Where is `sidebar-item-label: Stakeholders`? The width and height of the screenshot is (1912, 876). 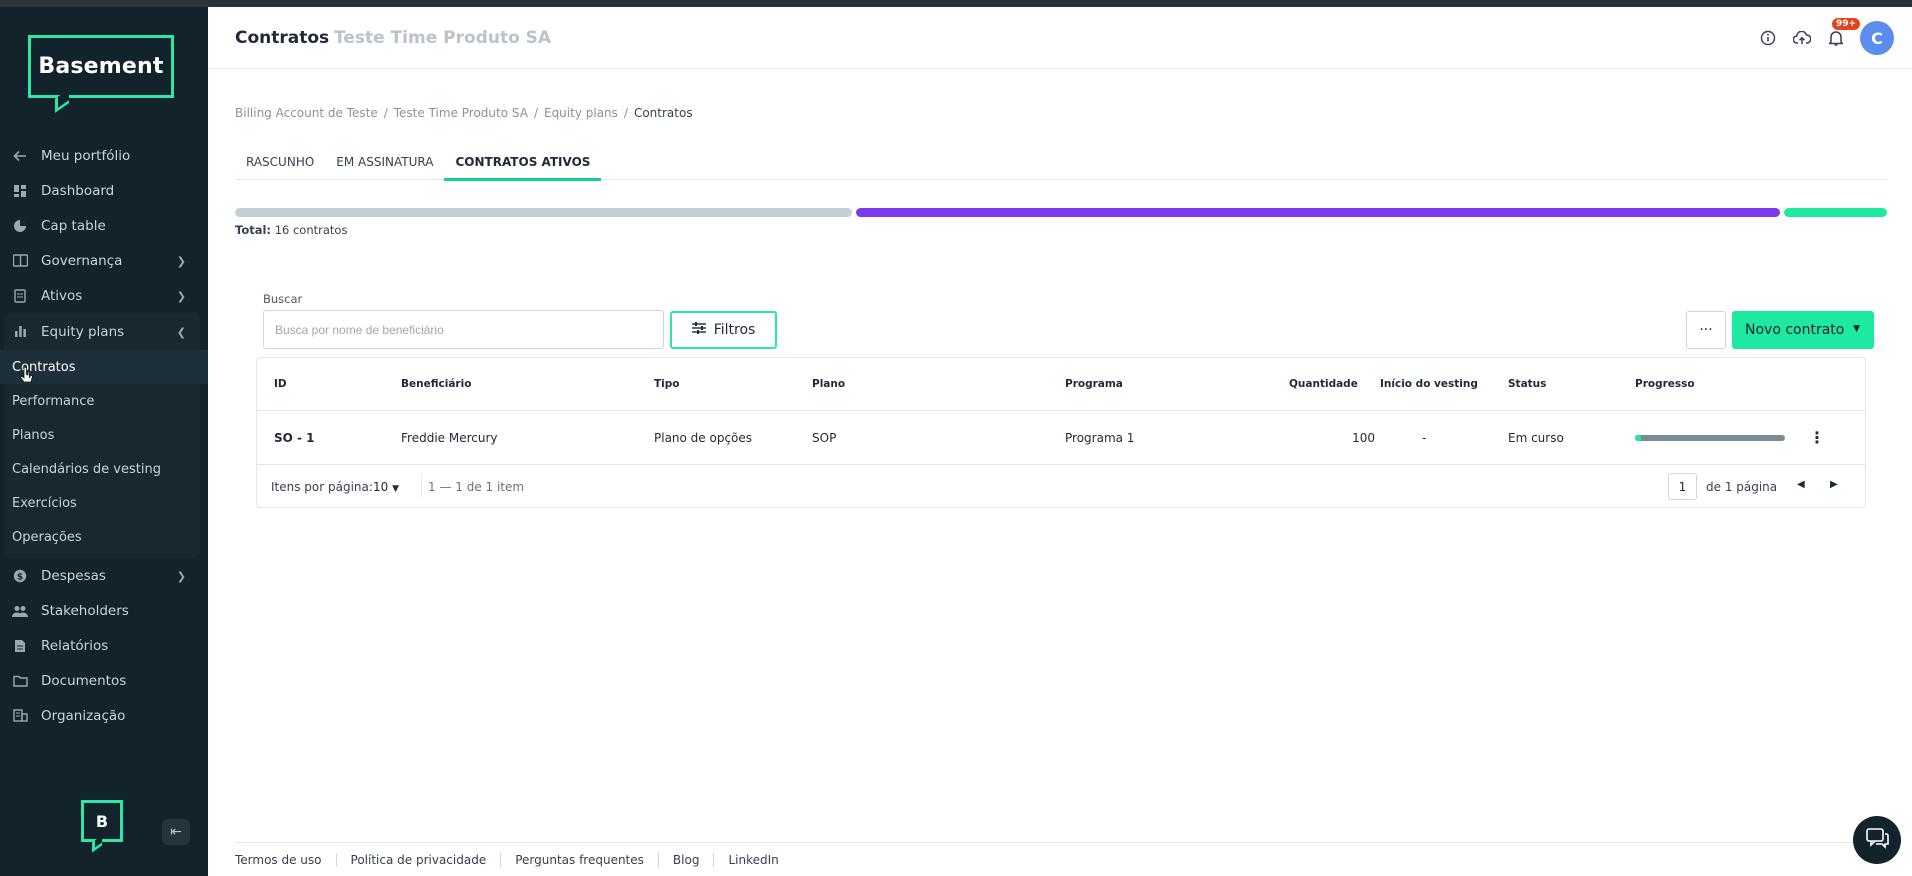 sidebar-item-label: Stakeholders is located at coordinates (85, 610).